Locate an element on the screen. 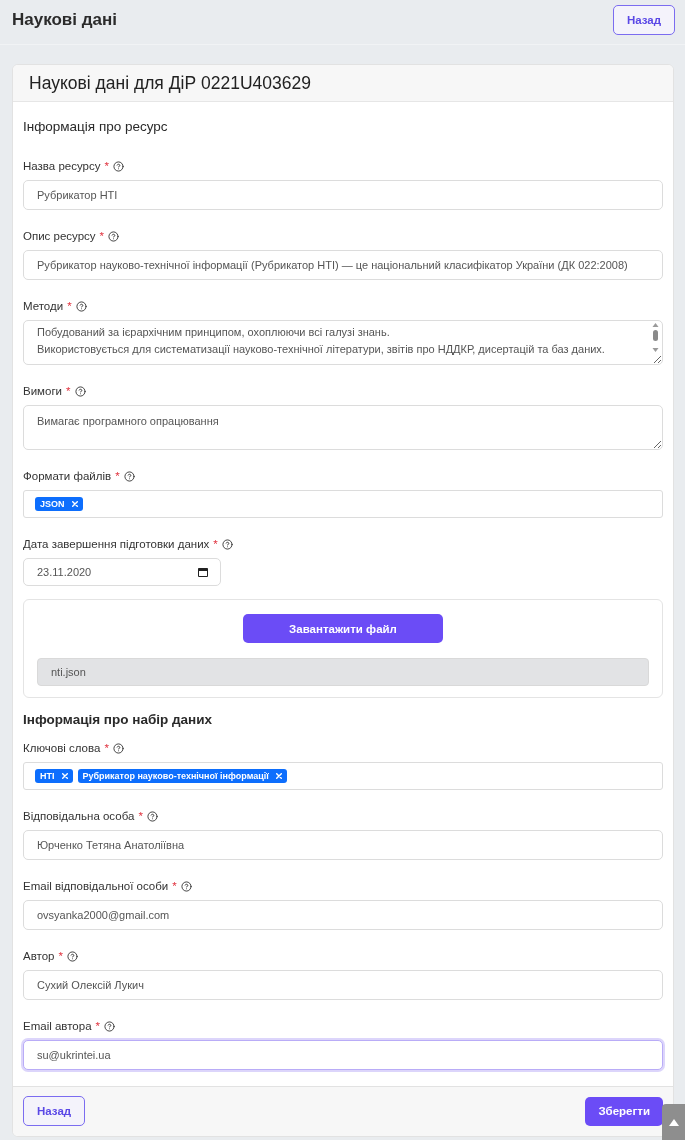  tag: НТІ is located at coordinates (54, 776).